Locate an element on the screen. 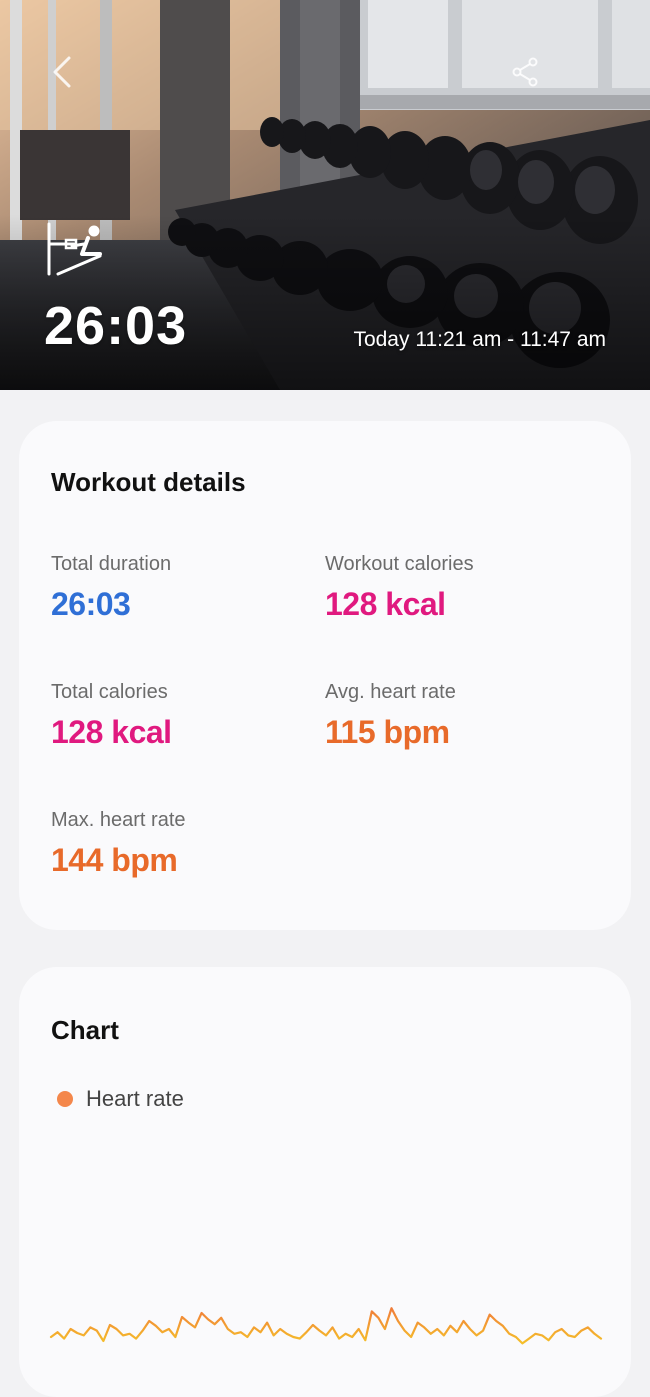 The height and width of the screenshot is (1397, 650). share-icon is located at coordinates (525, 72).